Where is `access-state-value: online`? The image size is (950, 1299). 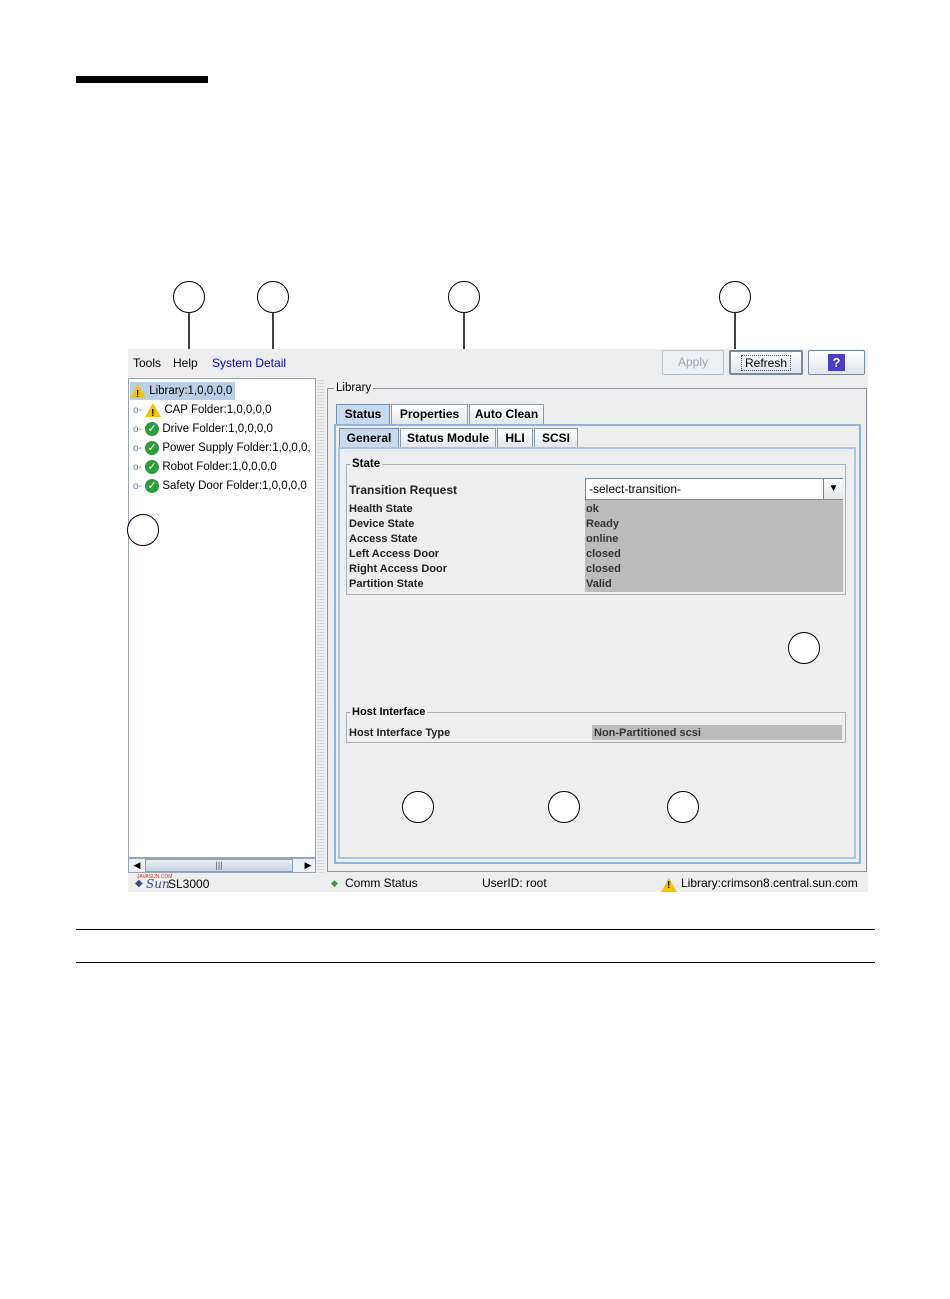 access-state-value: online is located at coordinates (602, 539).